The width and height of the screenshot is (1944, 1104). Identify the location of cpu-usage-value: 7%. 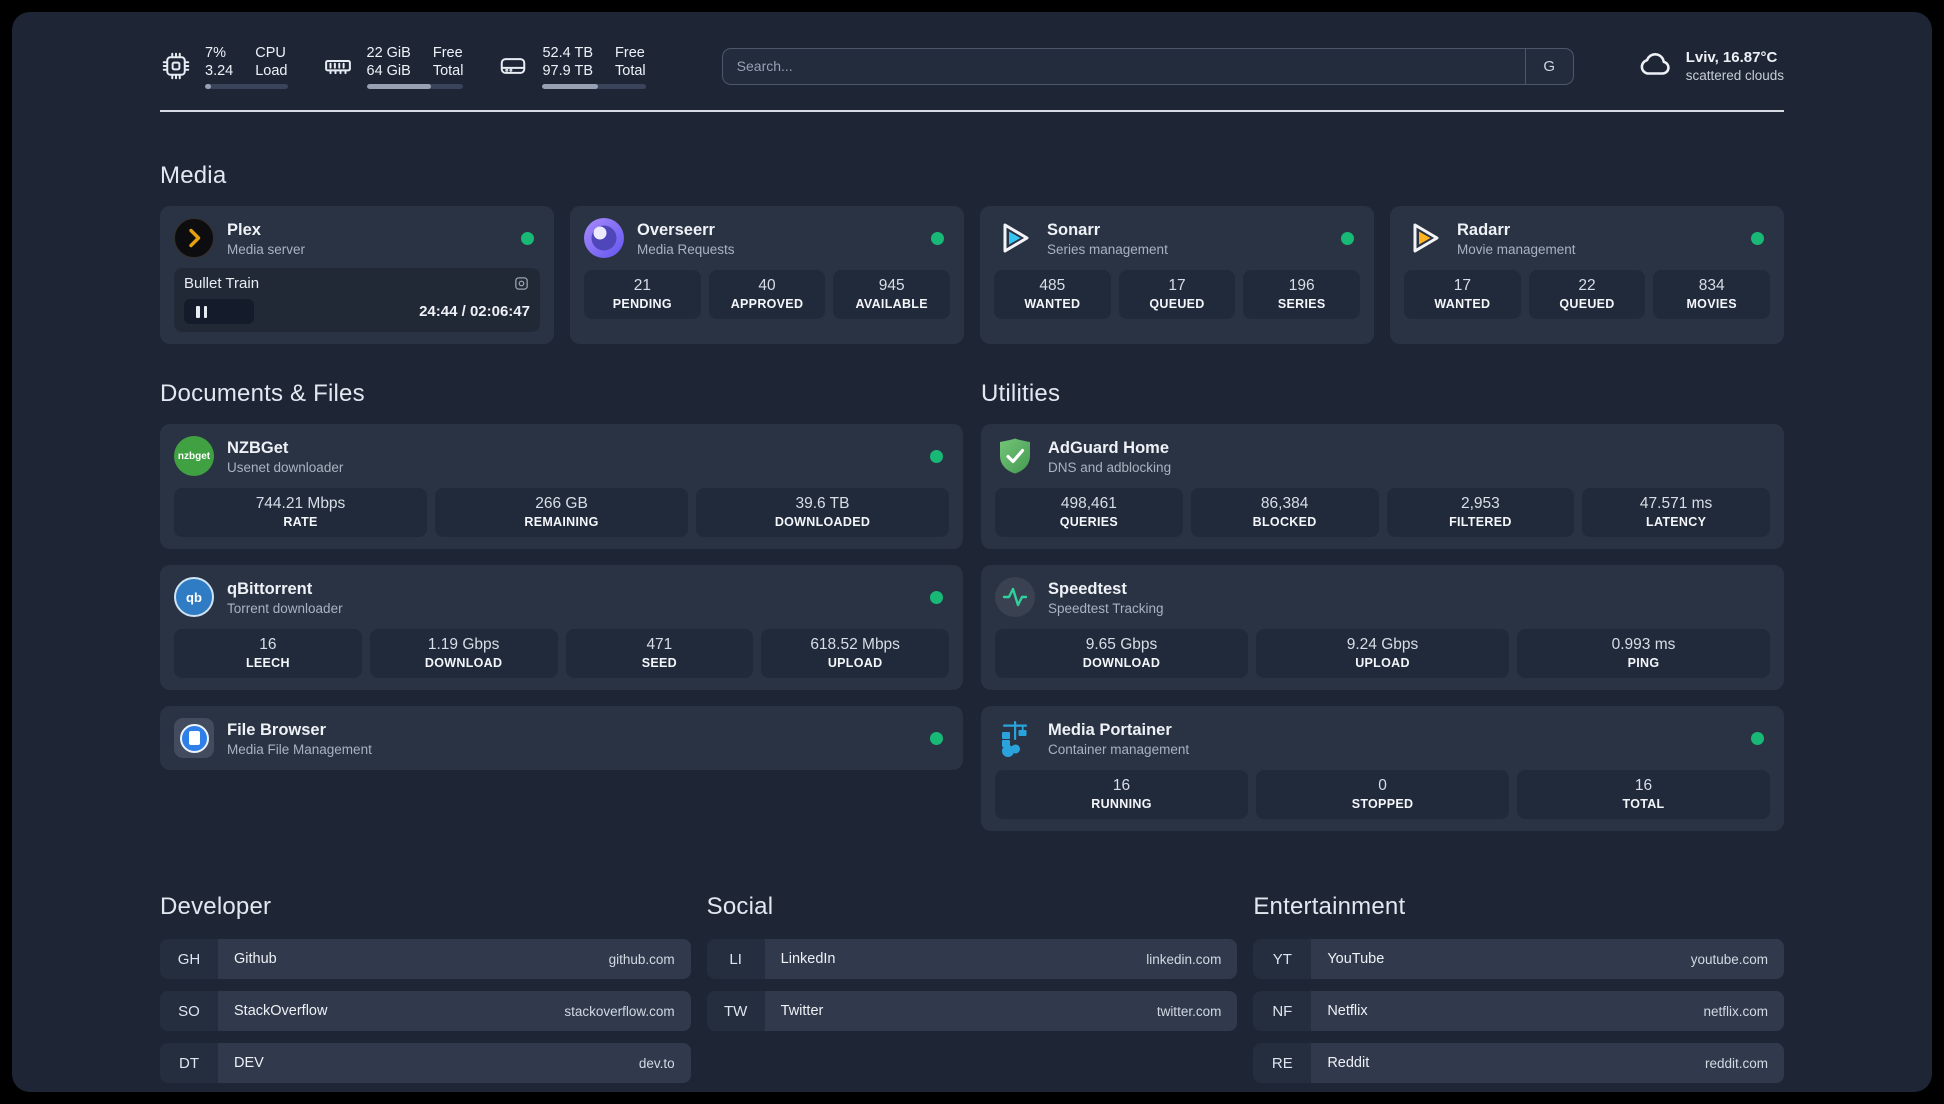
(215, 52).